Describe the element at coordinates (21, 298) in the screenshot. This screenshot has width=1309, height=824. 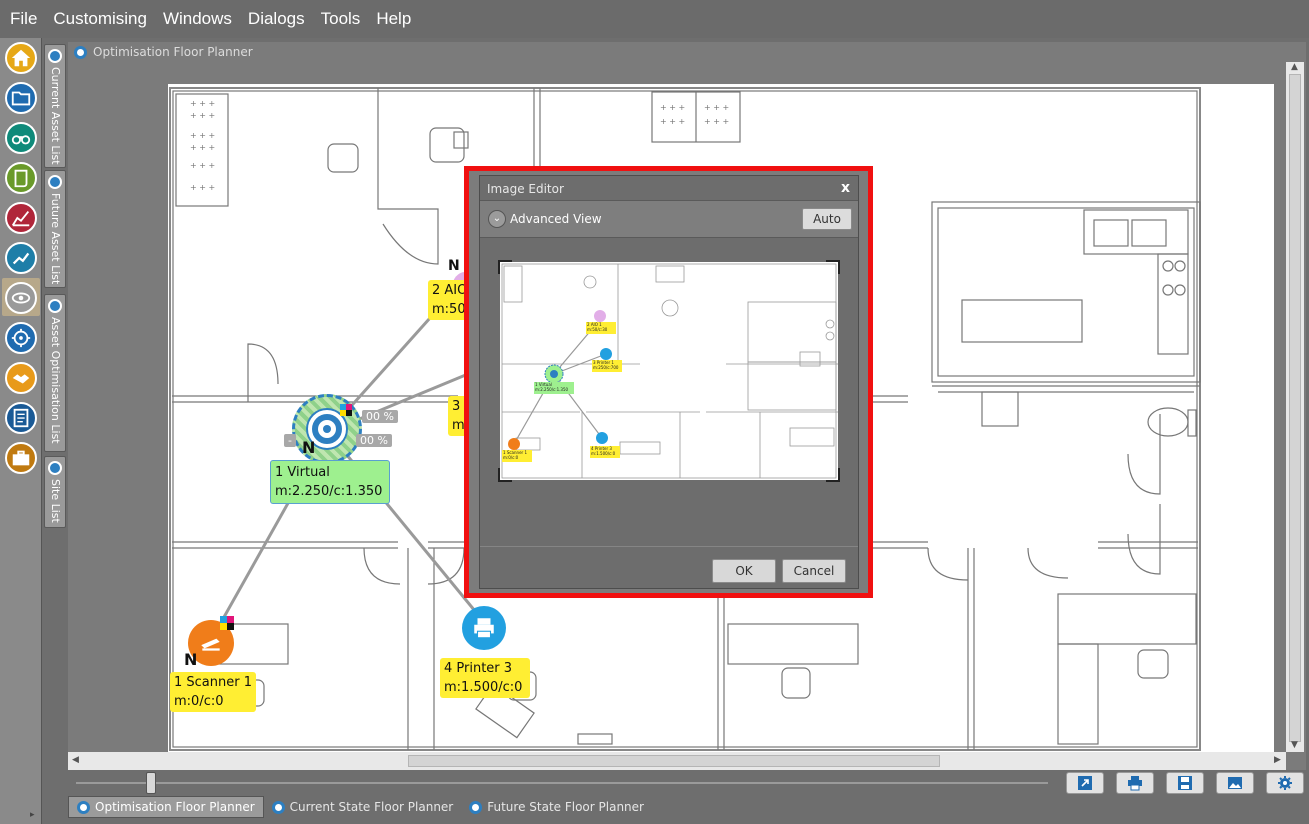
I see `eye-icon` at that location.